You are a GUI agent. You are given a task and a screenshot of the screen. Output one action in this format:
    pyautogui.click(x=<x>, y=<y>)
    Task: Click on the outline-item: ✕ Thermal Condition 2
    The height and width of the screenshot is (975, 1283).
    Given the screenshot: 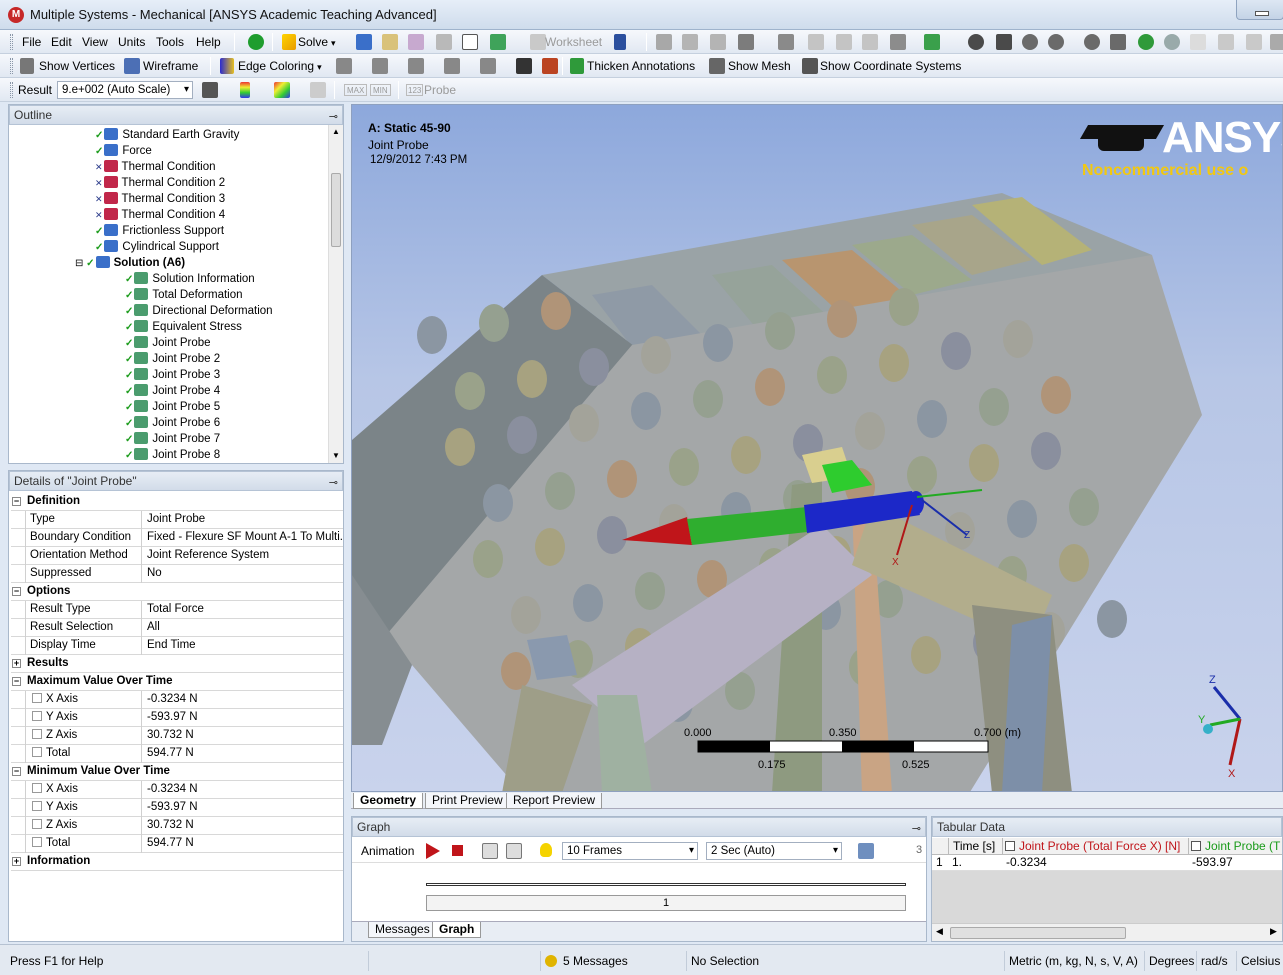 What is the action you would take?
    pyautogui.click(x=160, y=183)
    